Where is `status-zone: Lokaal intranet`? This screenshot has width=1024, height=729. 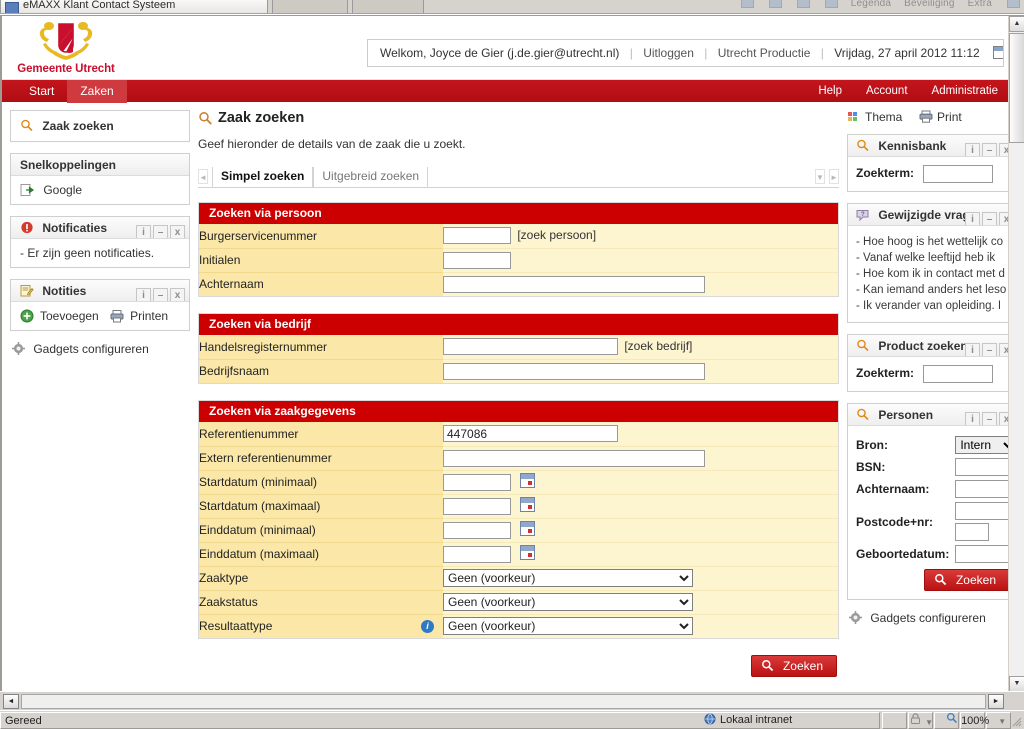 status-zone: Lokaal intranet is located at coordinates (795, 720).